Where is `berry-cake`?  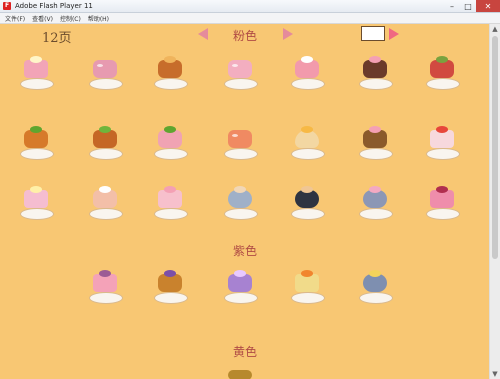
berry-cake is located at coordinates (442, 202).